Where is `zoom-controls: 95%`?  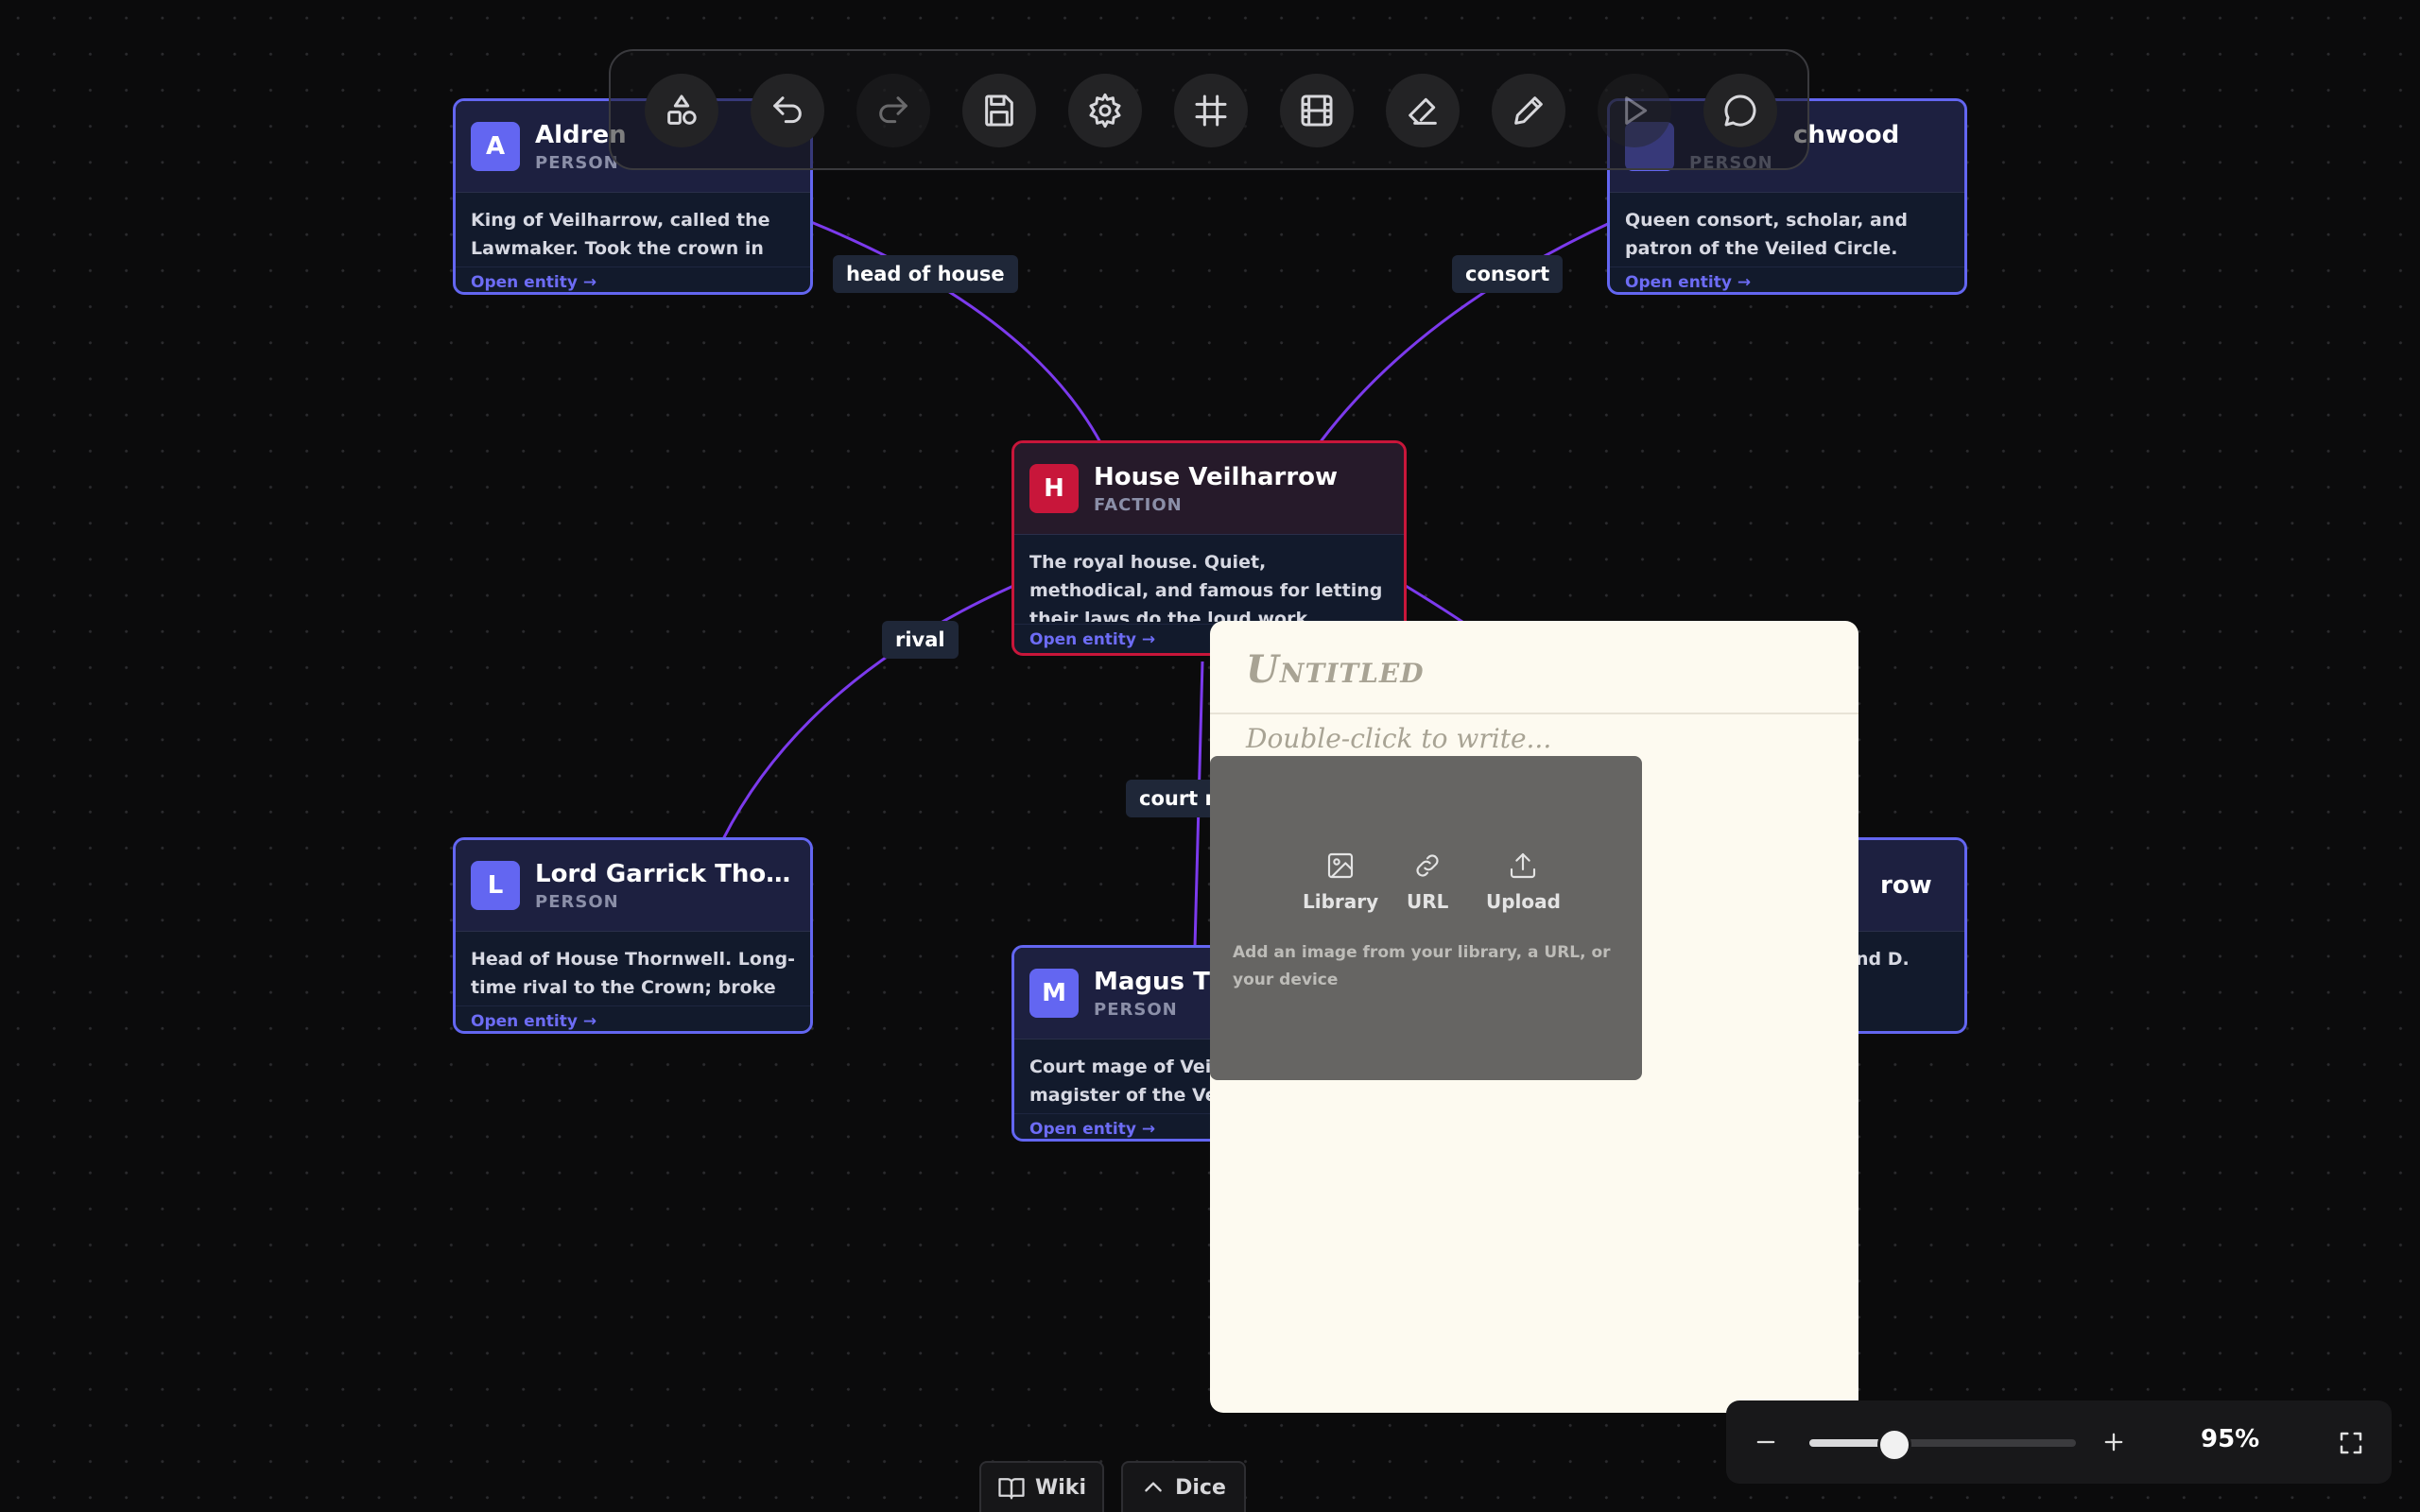 zoom-controls: 95% is located at coordinates (2059, 1442).